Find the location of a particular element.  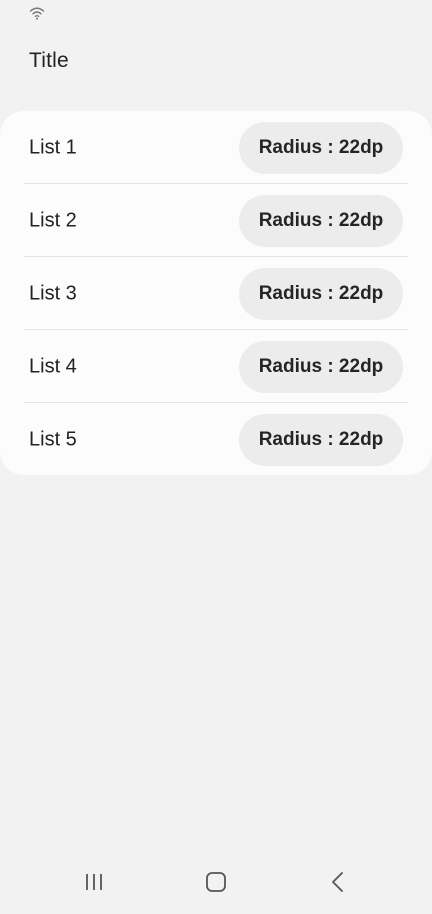

list-item-label: List 1 is located at coordinates (53, 147).